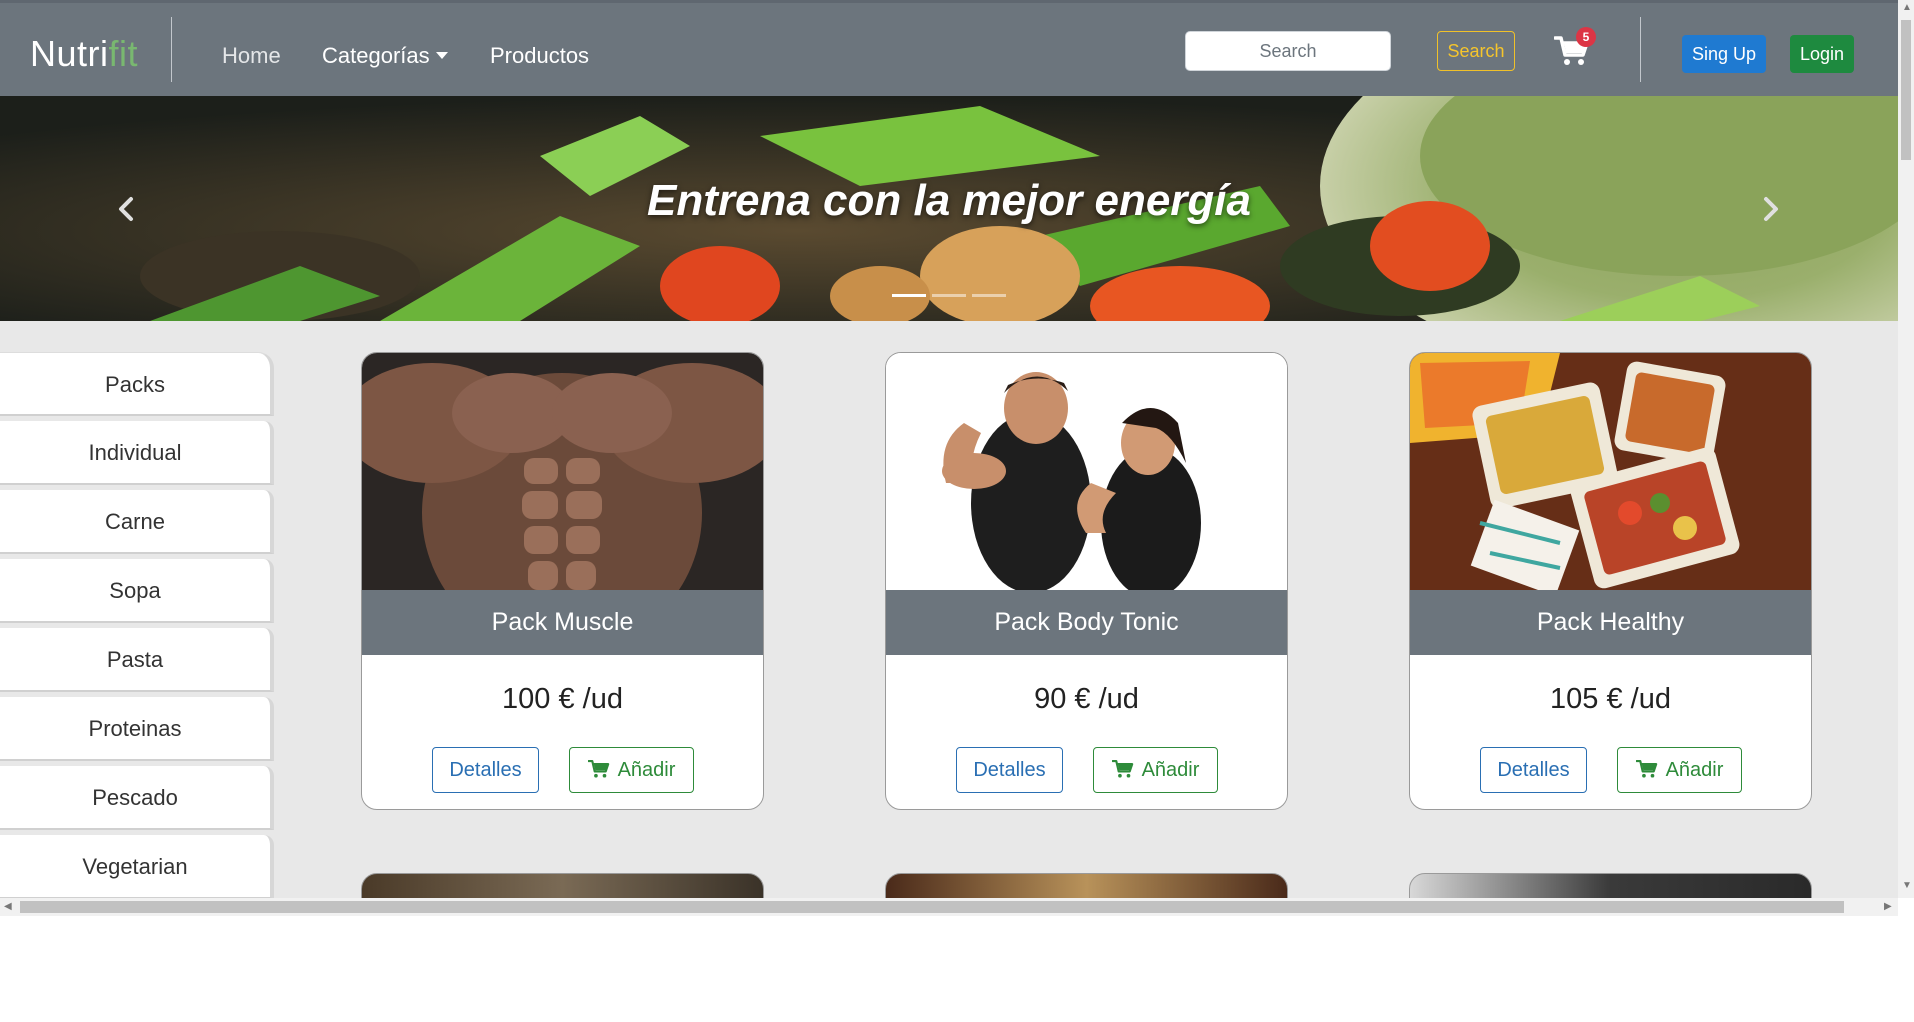 Image resolution: width=1914 pixels, height=1022 pixels. What do you see at coordinates (1770, 209) in the screenshot?
I see `carousel-next-icon` at bounding box center [1770, 209].